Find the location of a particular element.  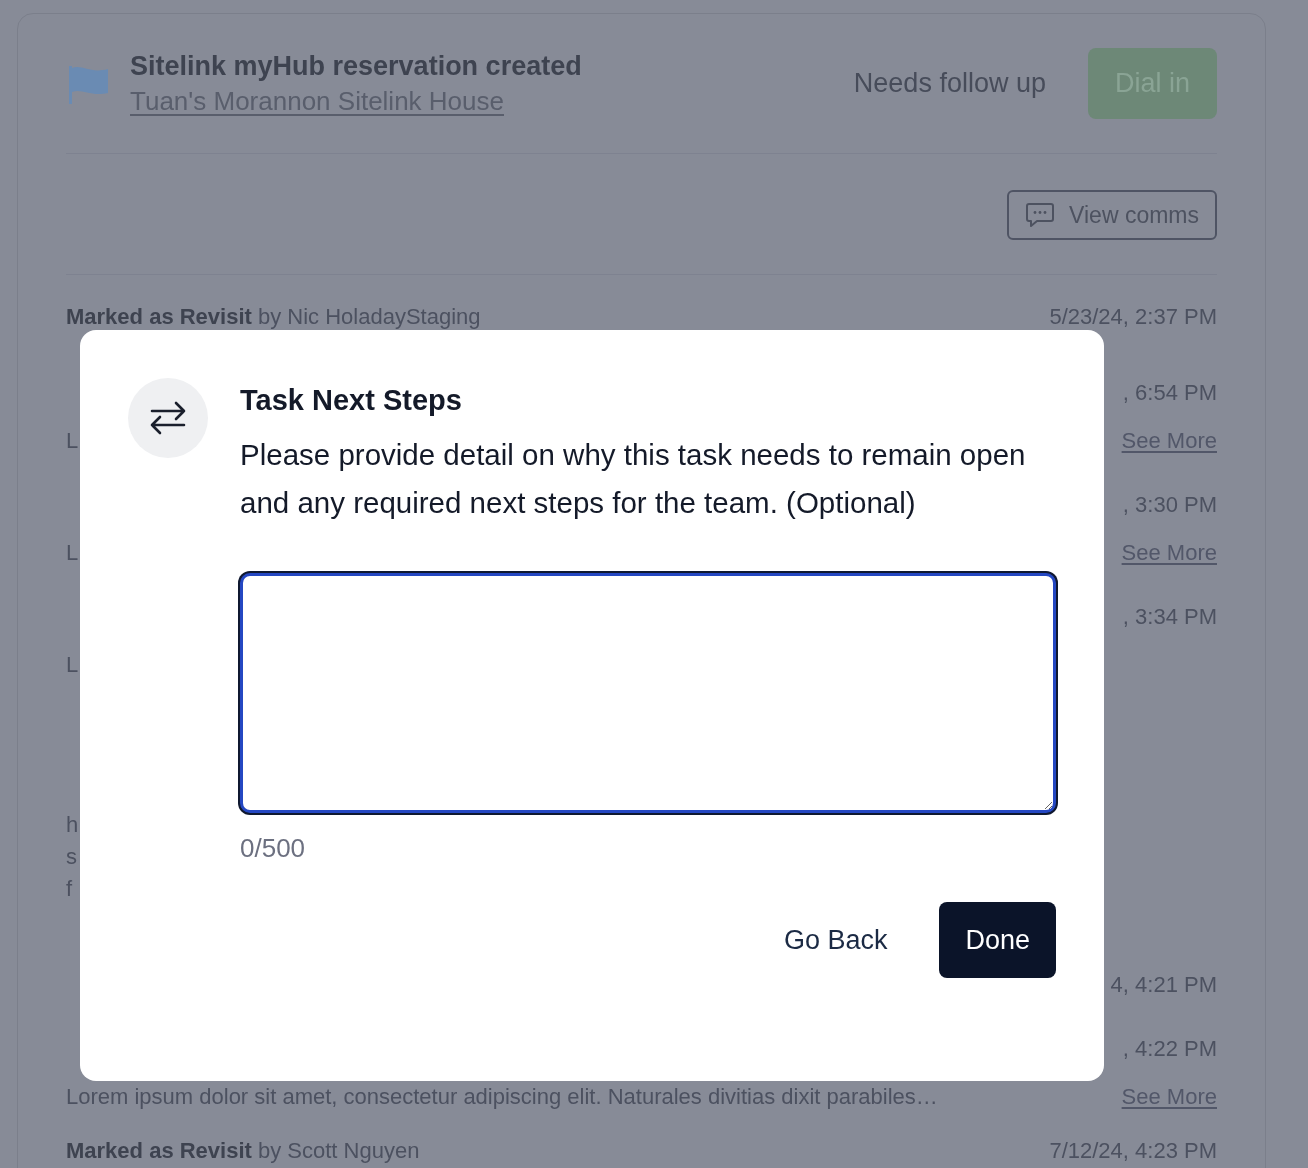

chat-icon is located at coordinates (1040, 215).